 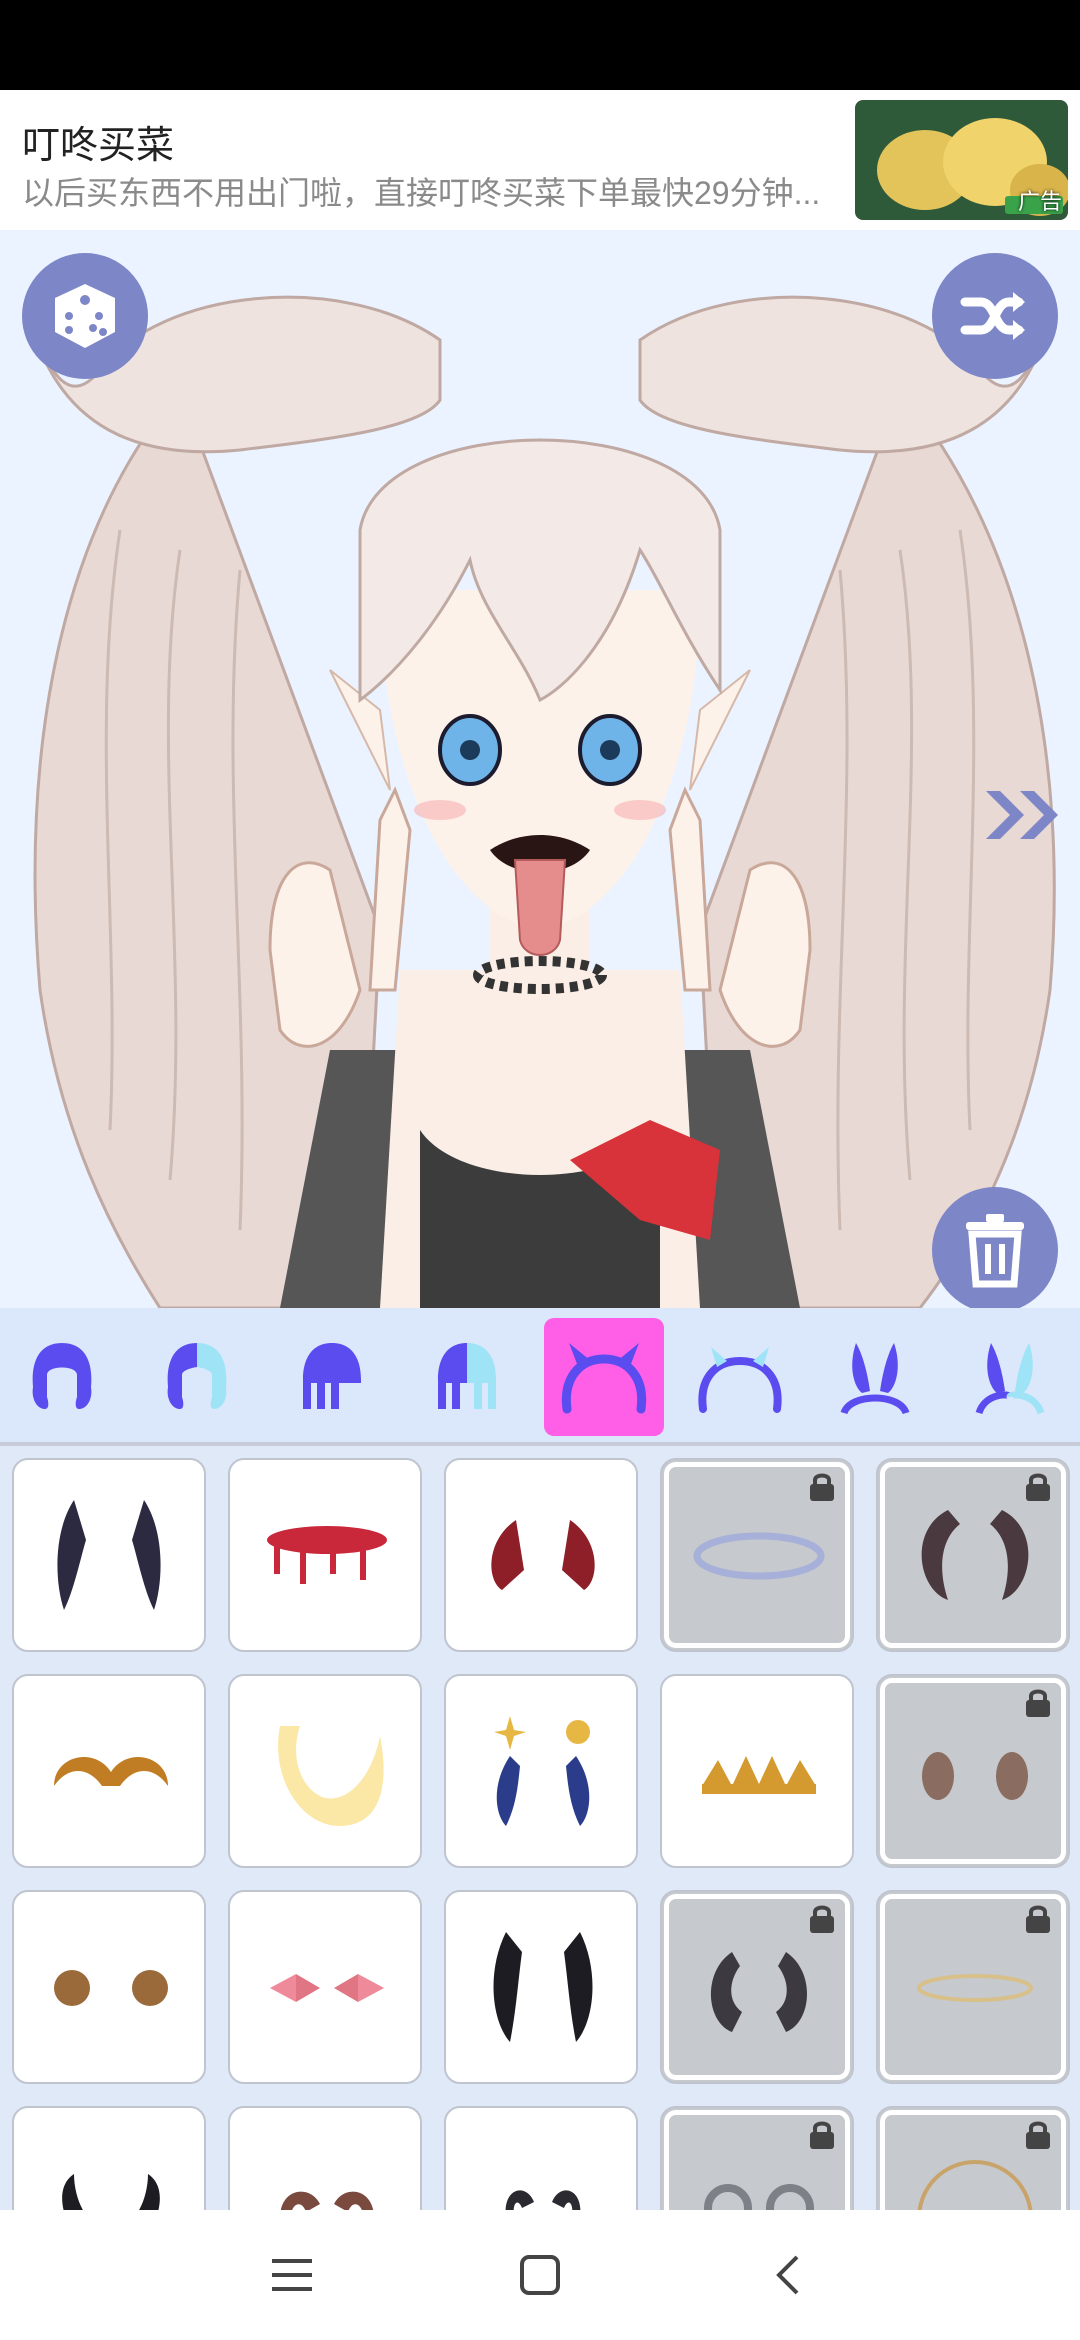 I want to click on horns-headband-icon, so click(x=604, y=1378).